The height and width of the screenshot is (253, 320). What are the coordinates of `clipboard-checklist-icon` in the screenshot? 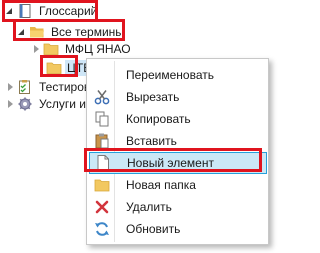 It's located at (24, 87).